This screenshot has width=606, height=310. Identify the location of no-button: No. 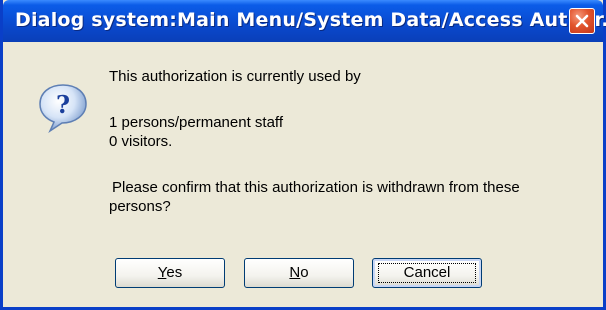
(299, 273).